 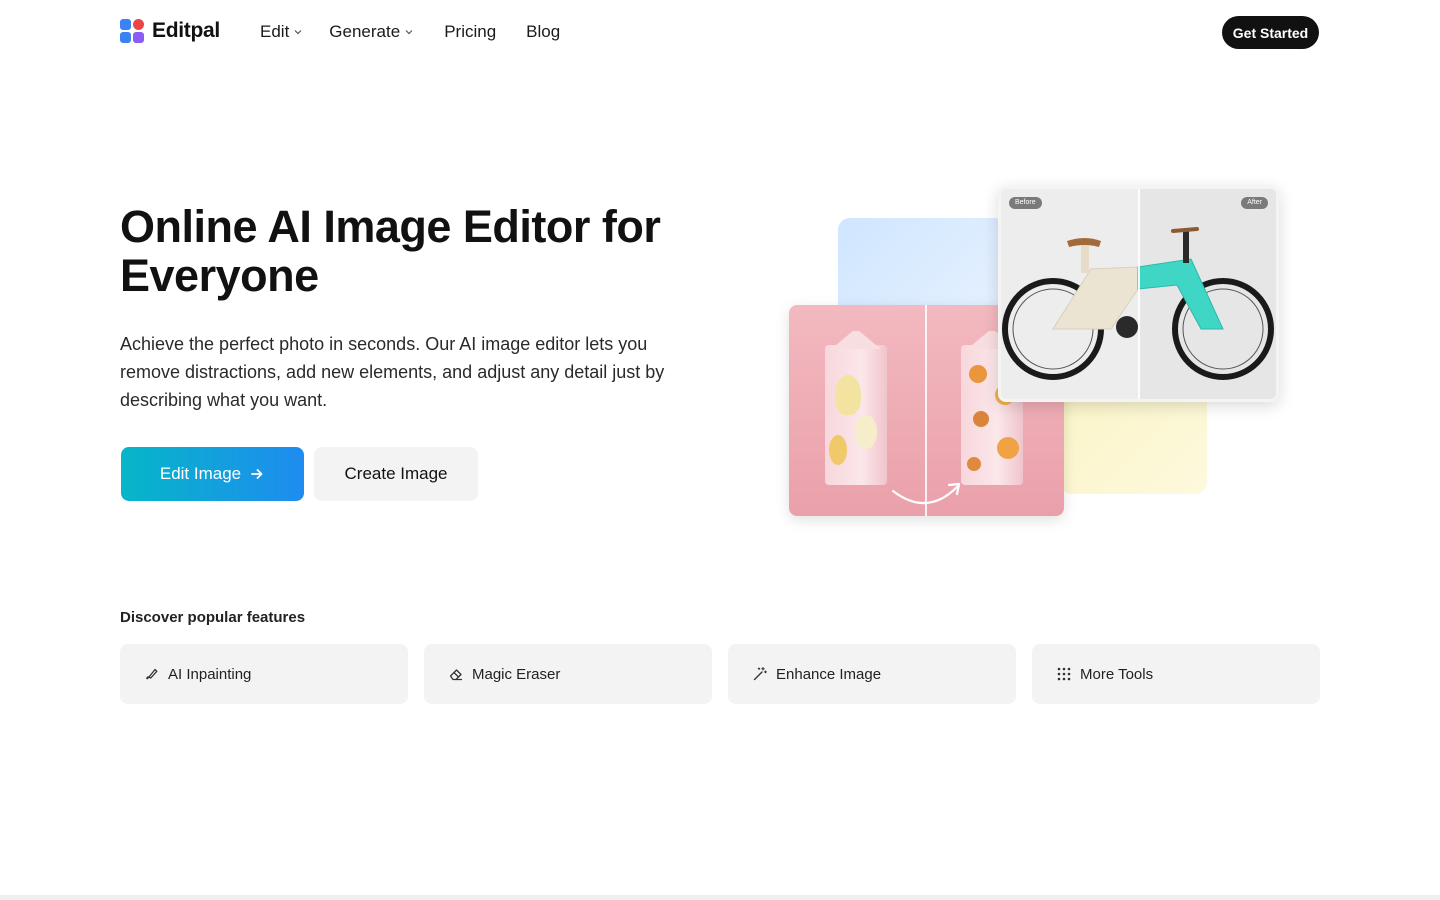 What do you see at coordinates (390, 251) in the screenshot?
I see `hero-title: Online AI Image Editor for Everyone` at bounding box center [390, 251].